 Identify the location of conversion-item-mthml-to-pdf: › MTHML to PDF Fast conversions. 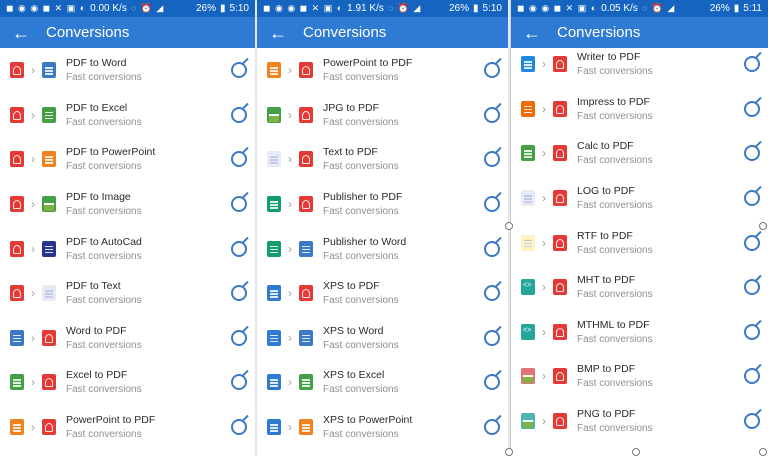
(639, 332).